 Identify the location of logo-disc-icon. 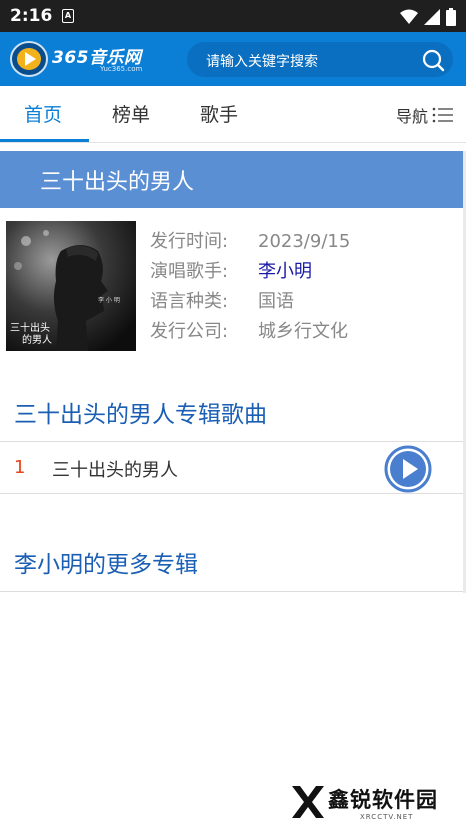
(29, 59).